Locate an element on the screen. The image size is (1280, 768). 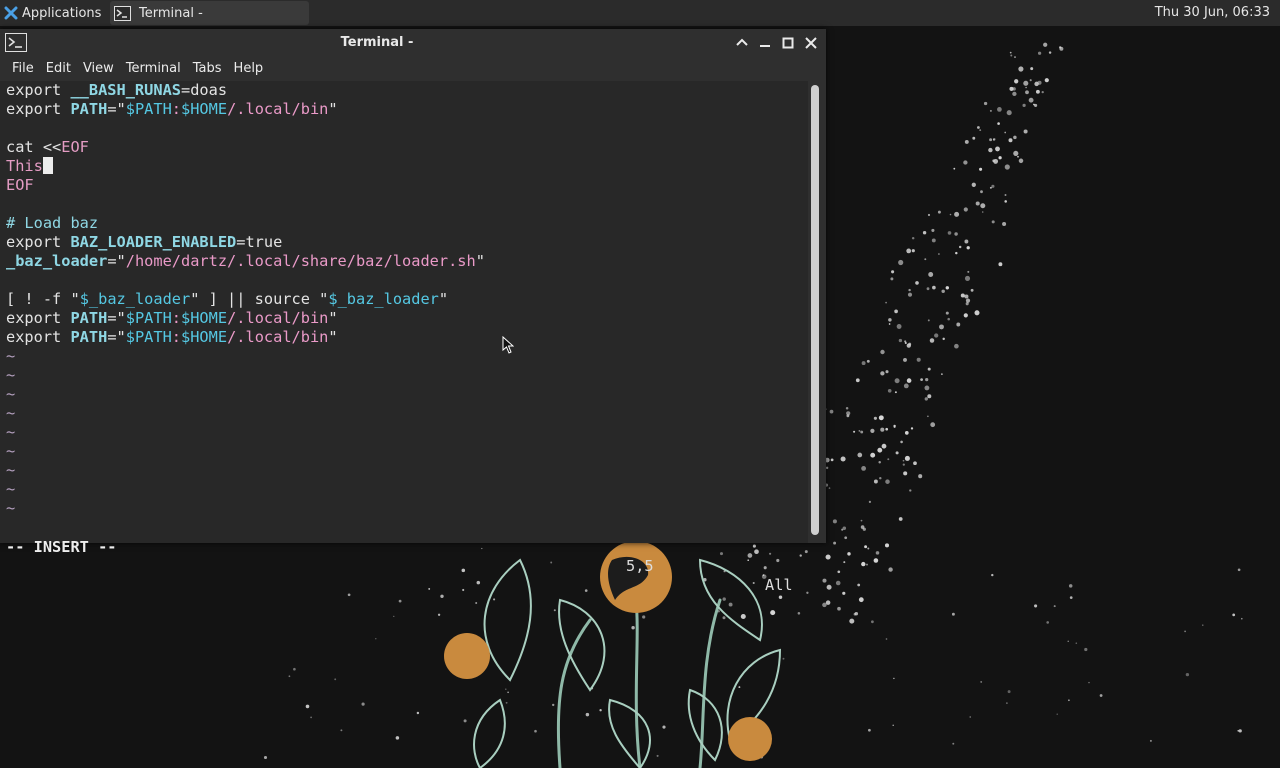
editor-line: cat <<EOF is located at coordinates (47, 147).